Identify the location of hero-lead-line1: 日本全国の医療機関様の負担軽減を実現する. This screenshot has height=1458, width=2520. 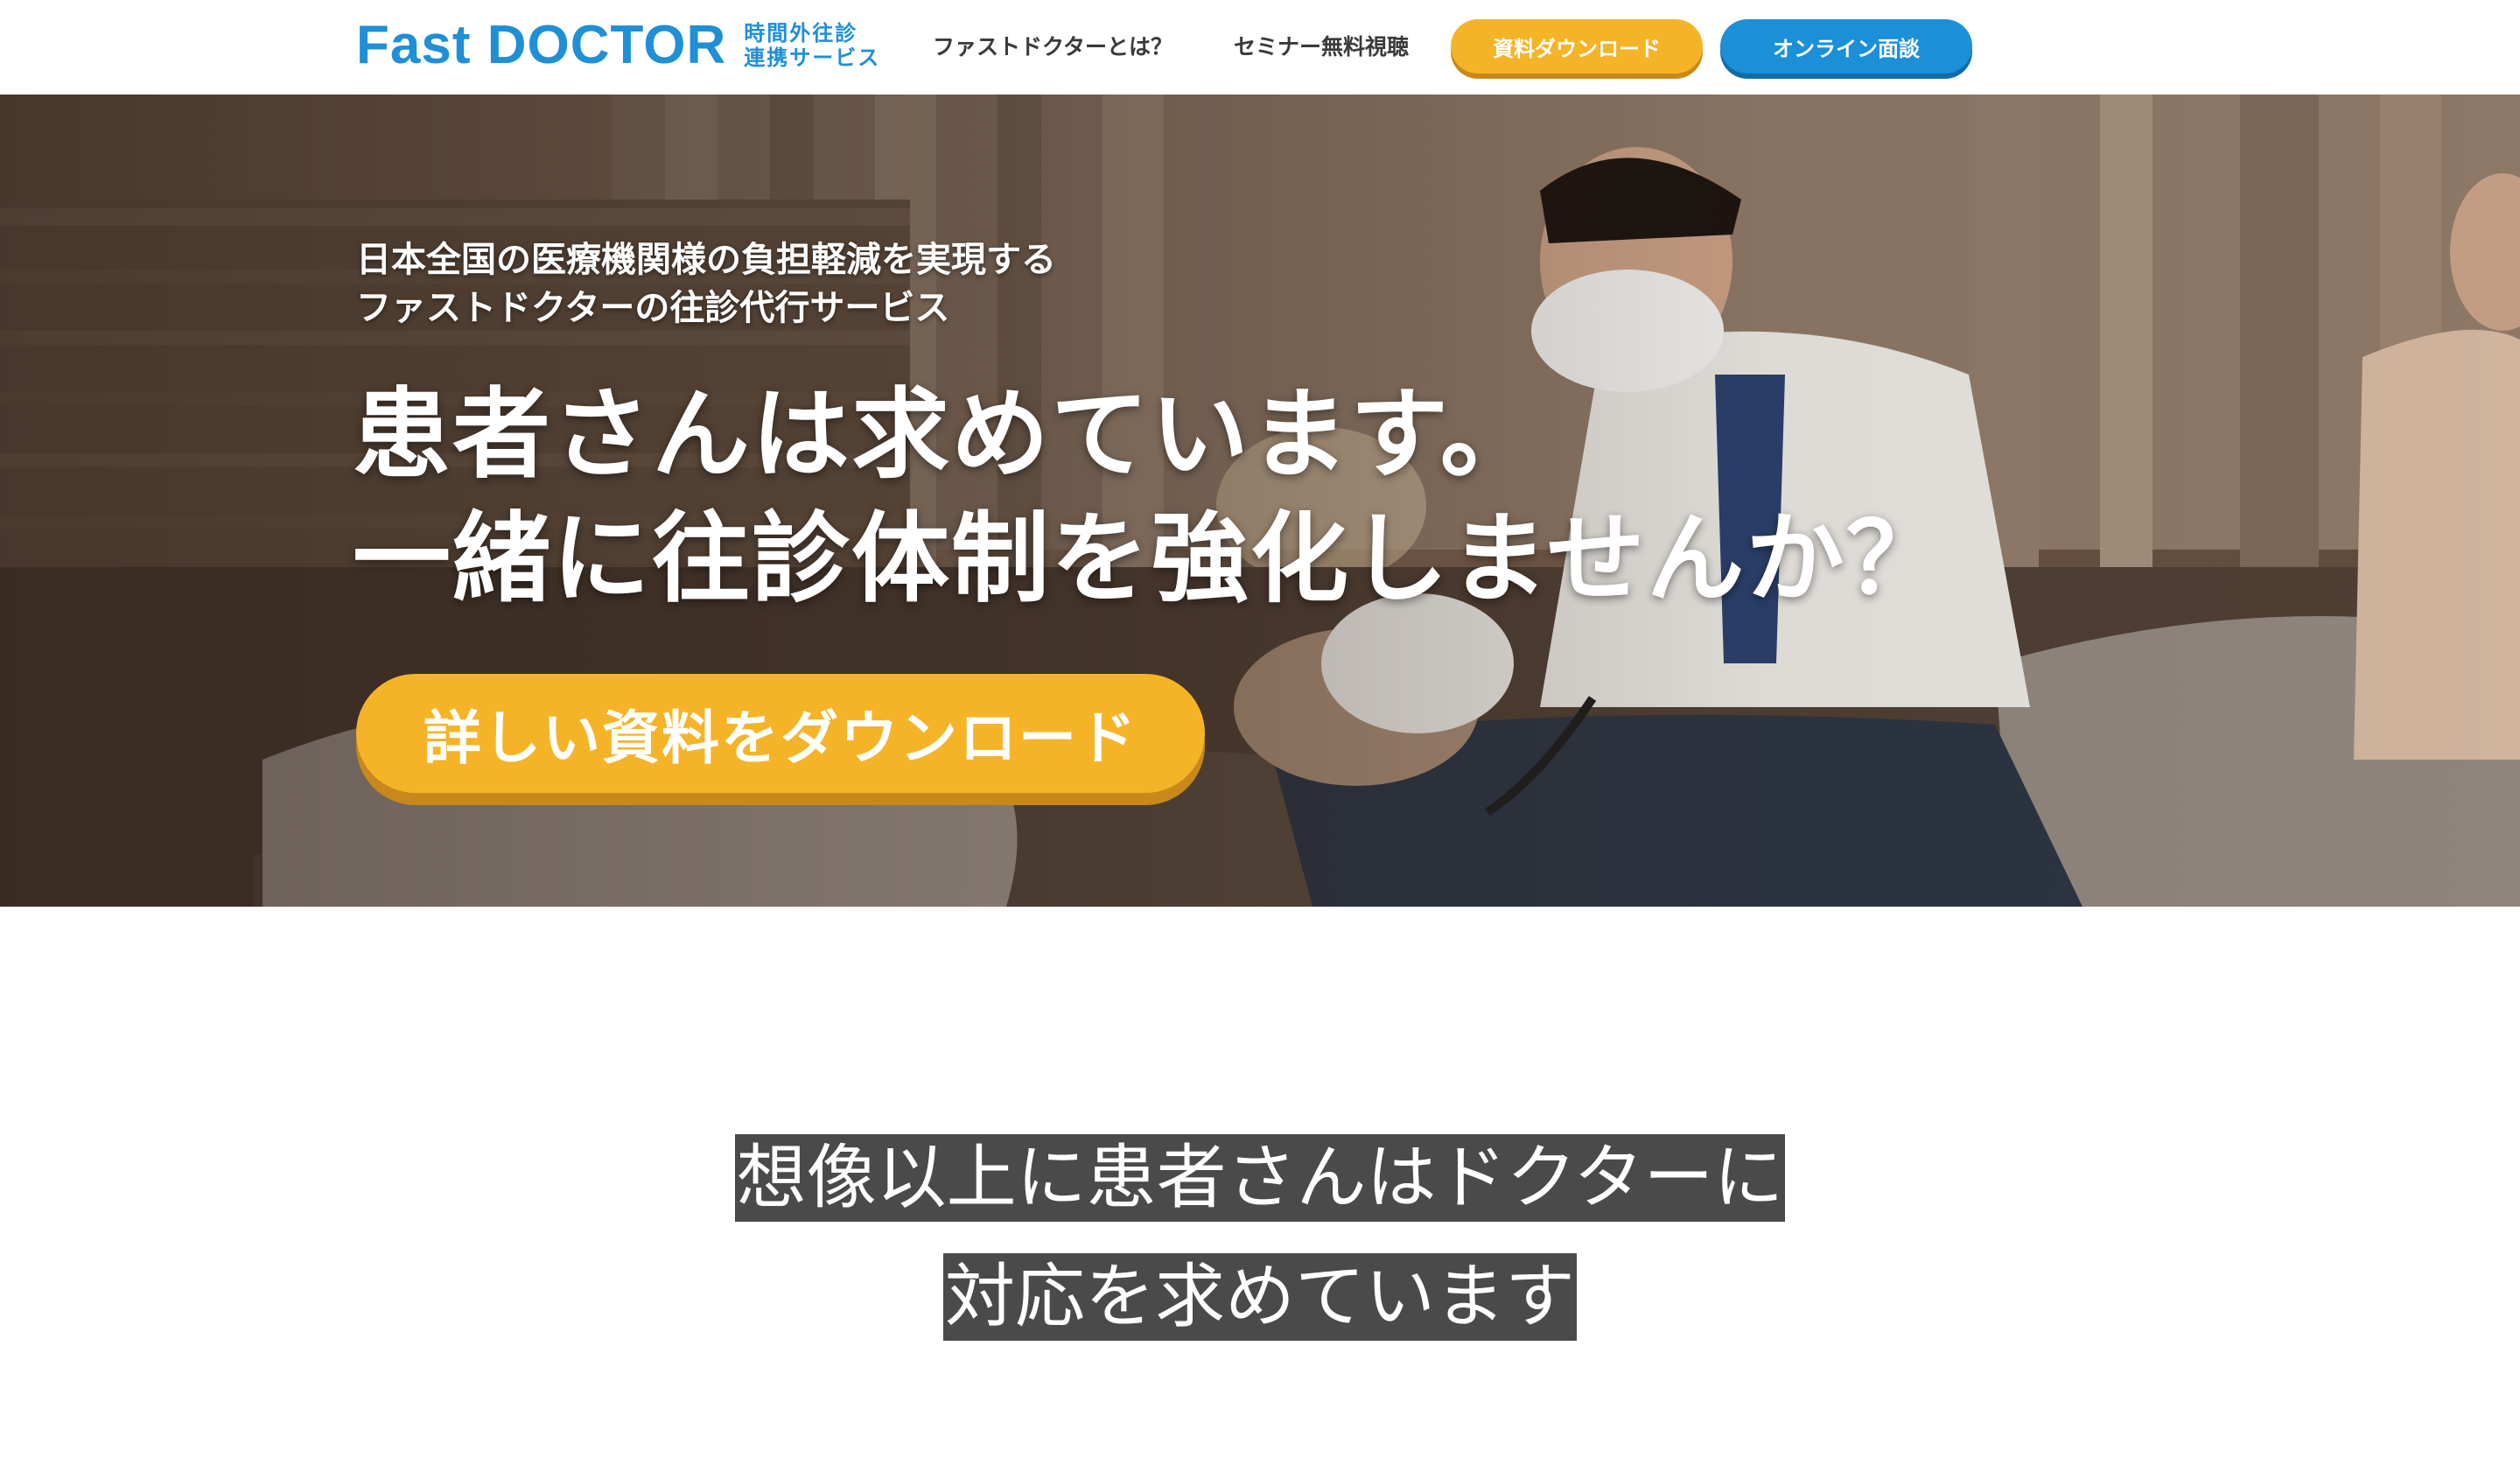
(706, 260).